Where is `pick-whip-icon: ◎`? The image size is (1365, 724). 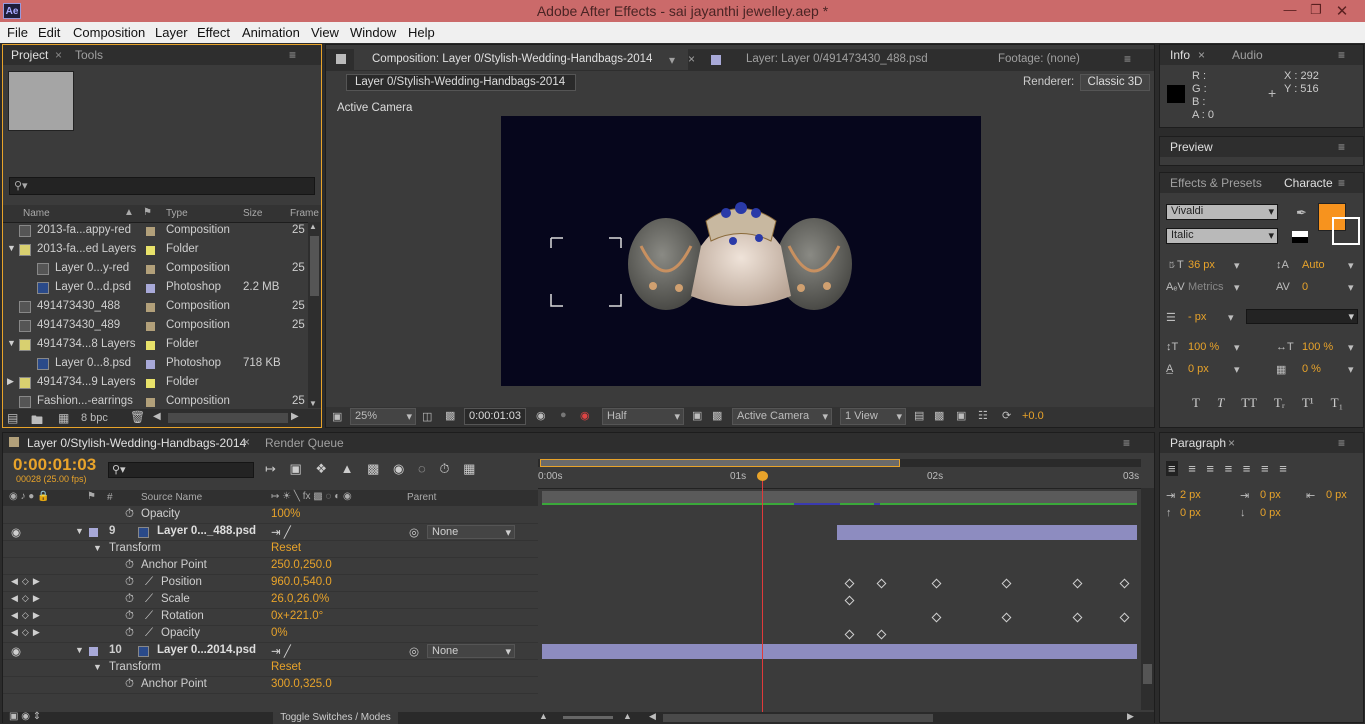
pick-whip-icon: ◎ is located at coordinates (414, 651).